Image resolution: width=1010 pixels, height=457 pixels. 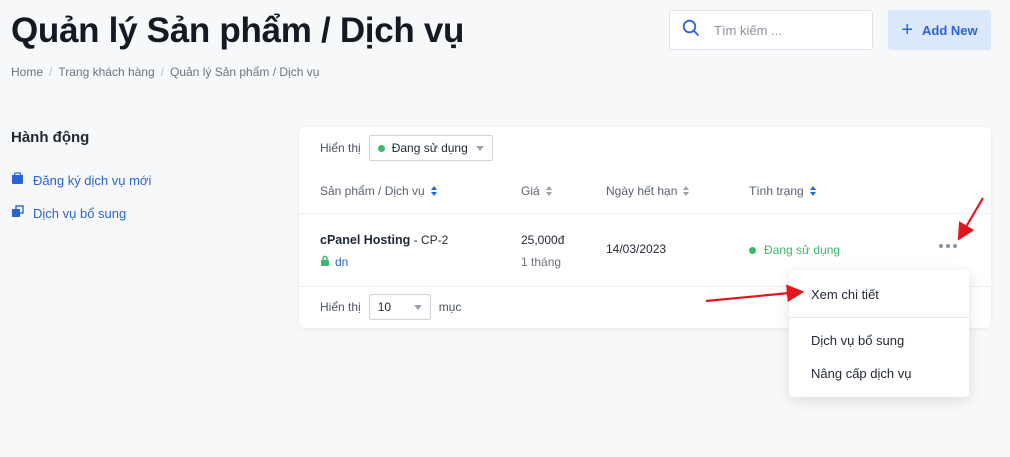 I want to click on menu-item-view-details: Xem chi tiết, so click(x=845, y=294).